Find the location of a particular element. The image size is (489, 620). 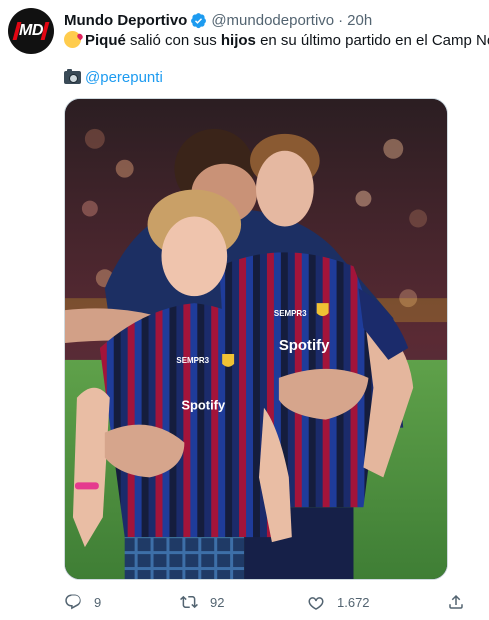

tweet-timestamp: 20h is located at coordinates (359, 20).